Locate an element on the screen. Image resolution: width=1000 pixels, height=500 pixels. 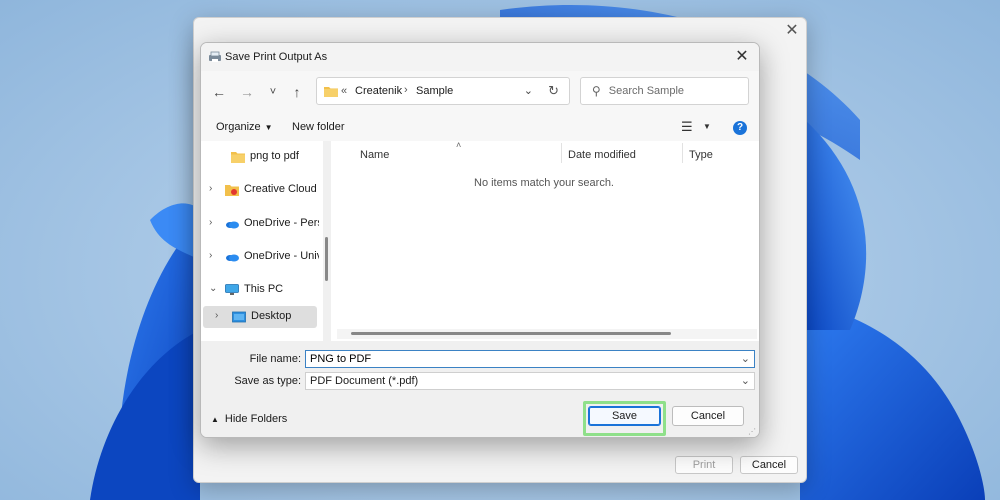
cancel-button: Cancel is located at coordinates (708, 416).